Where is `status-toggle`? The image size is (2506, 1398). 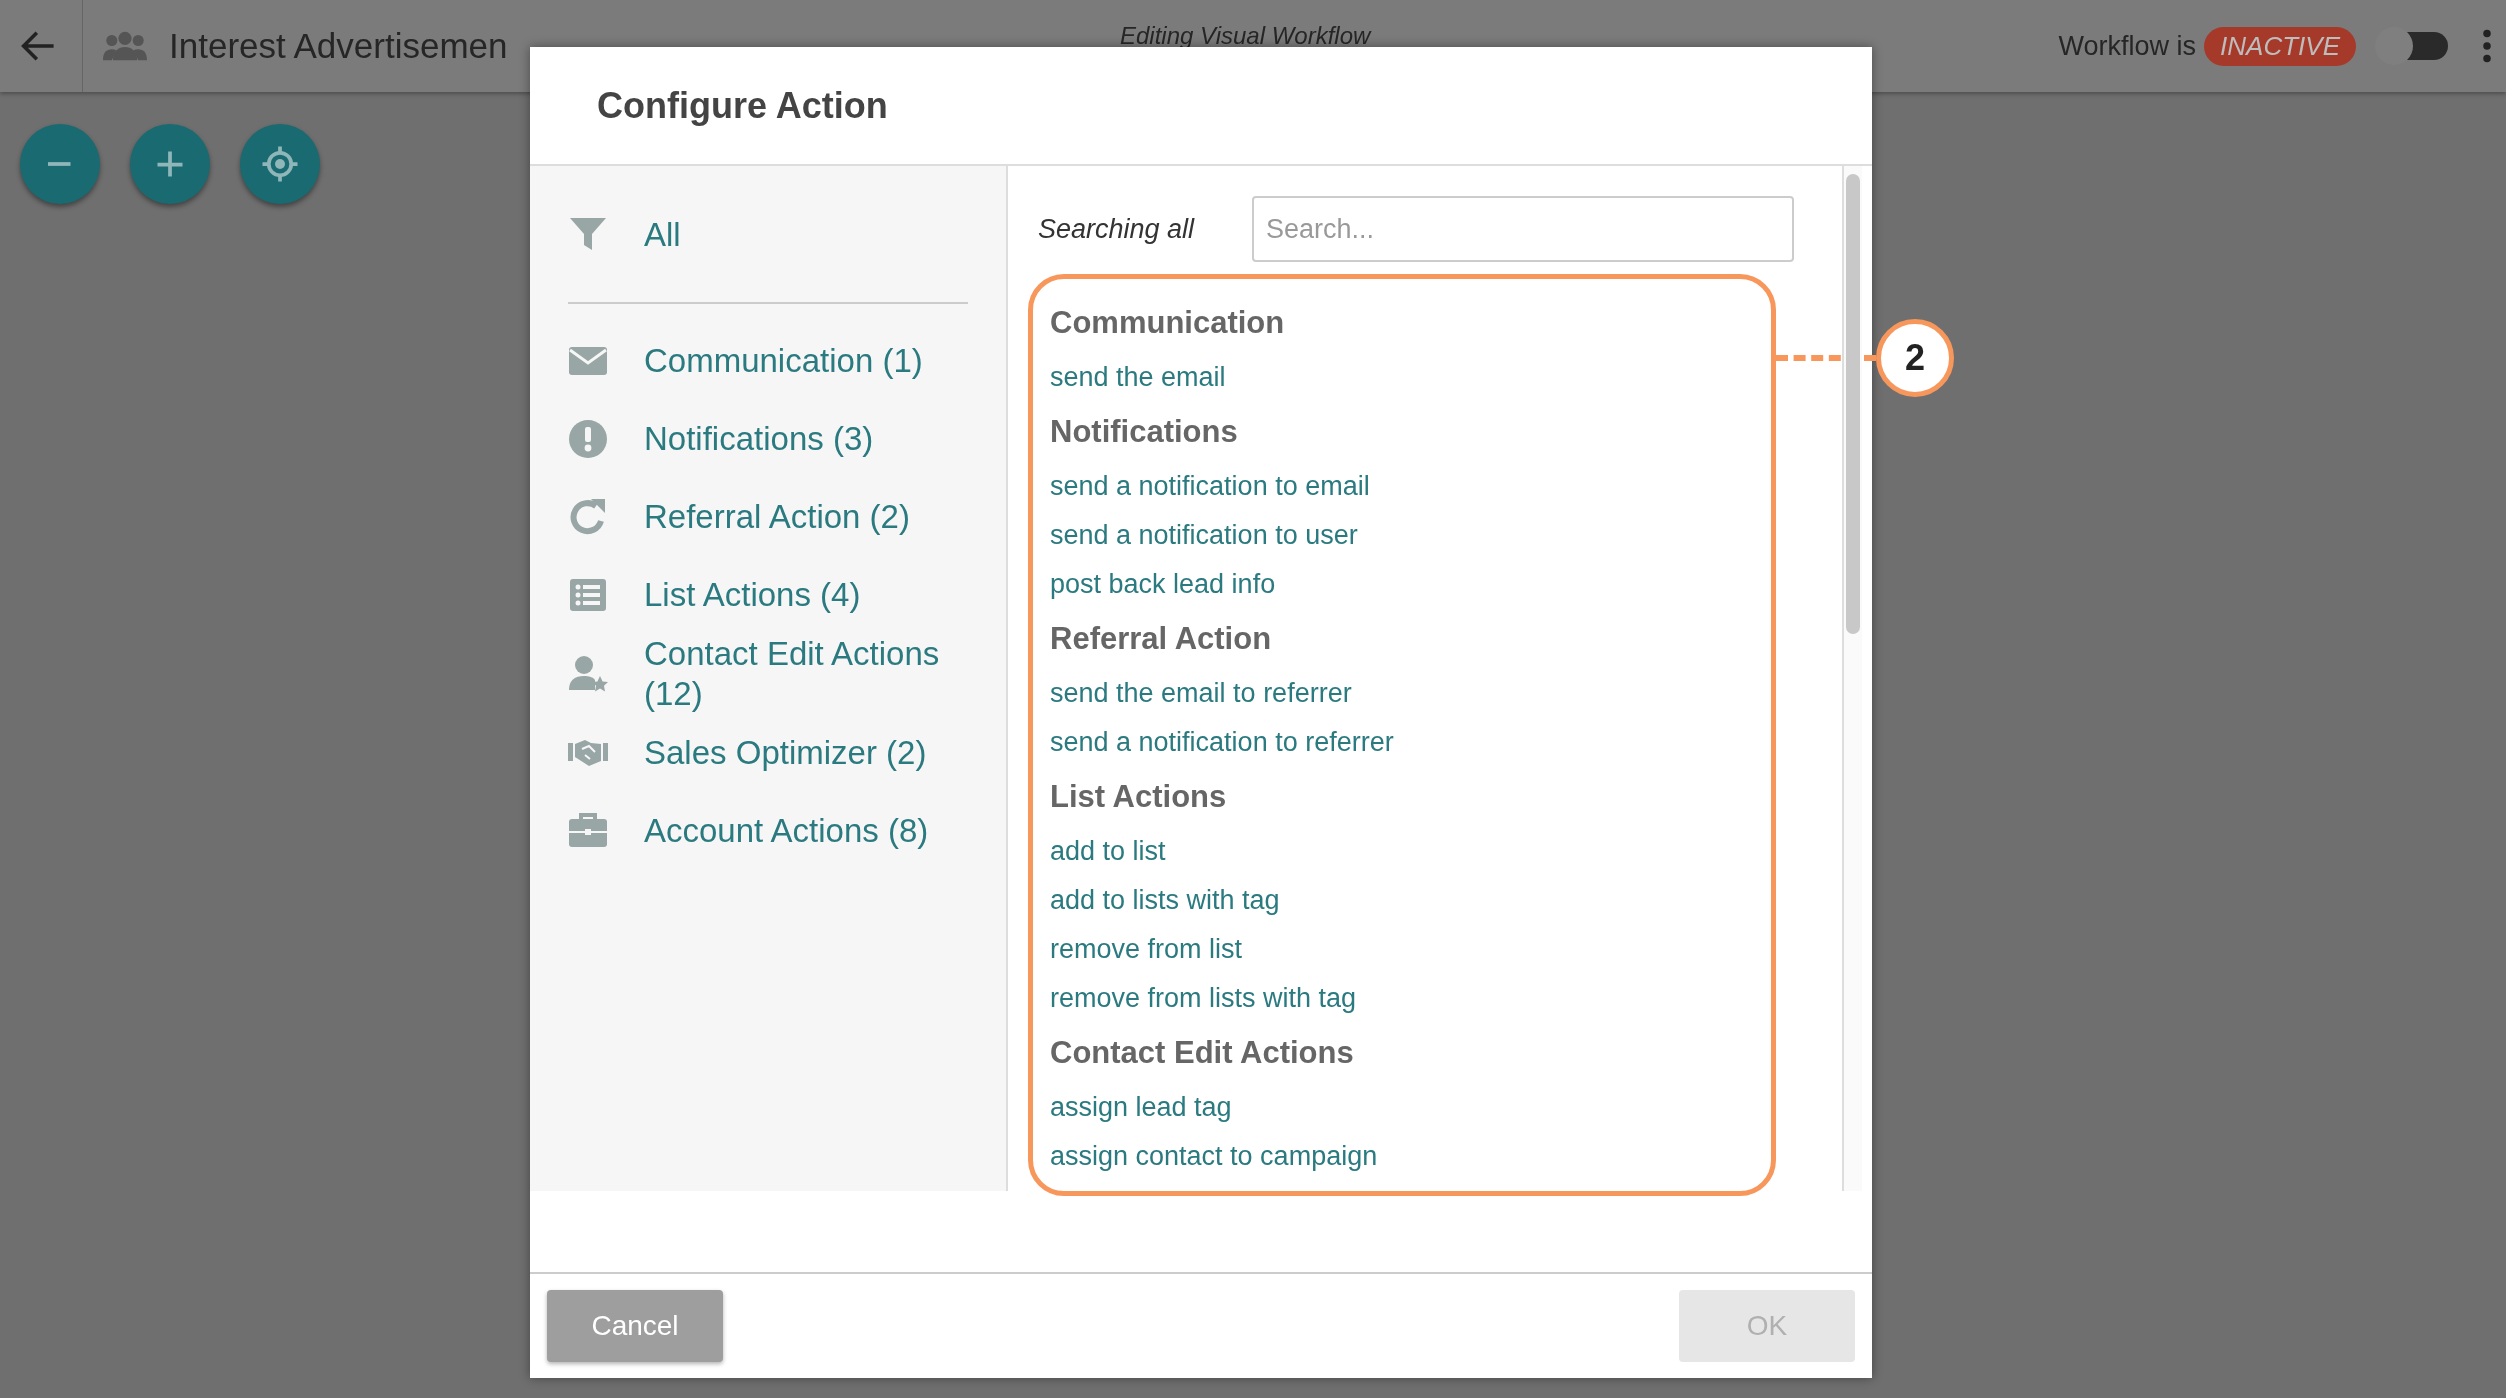 status-toggle is located at coordinates (2412, 46).